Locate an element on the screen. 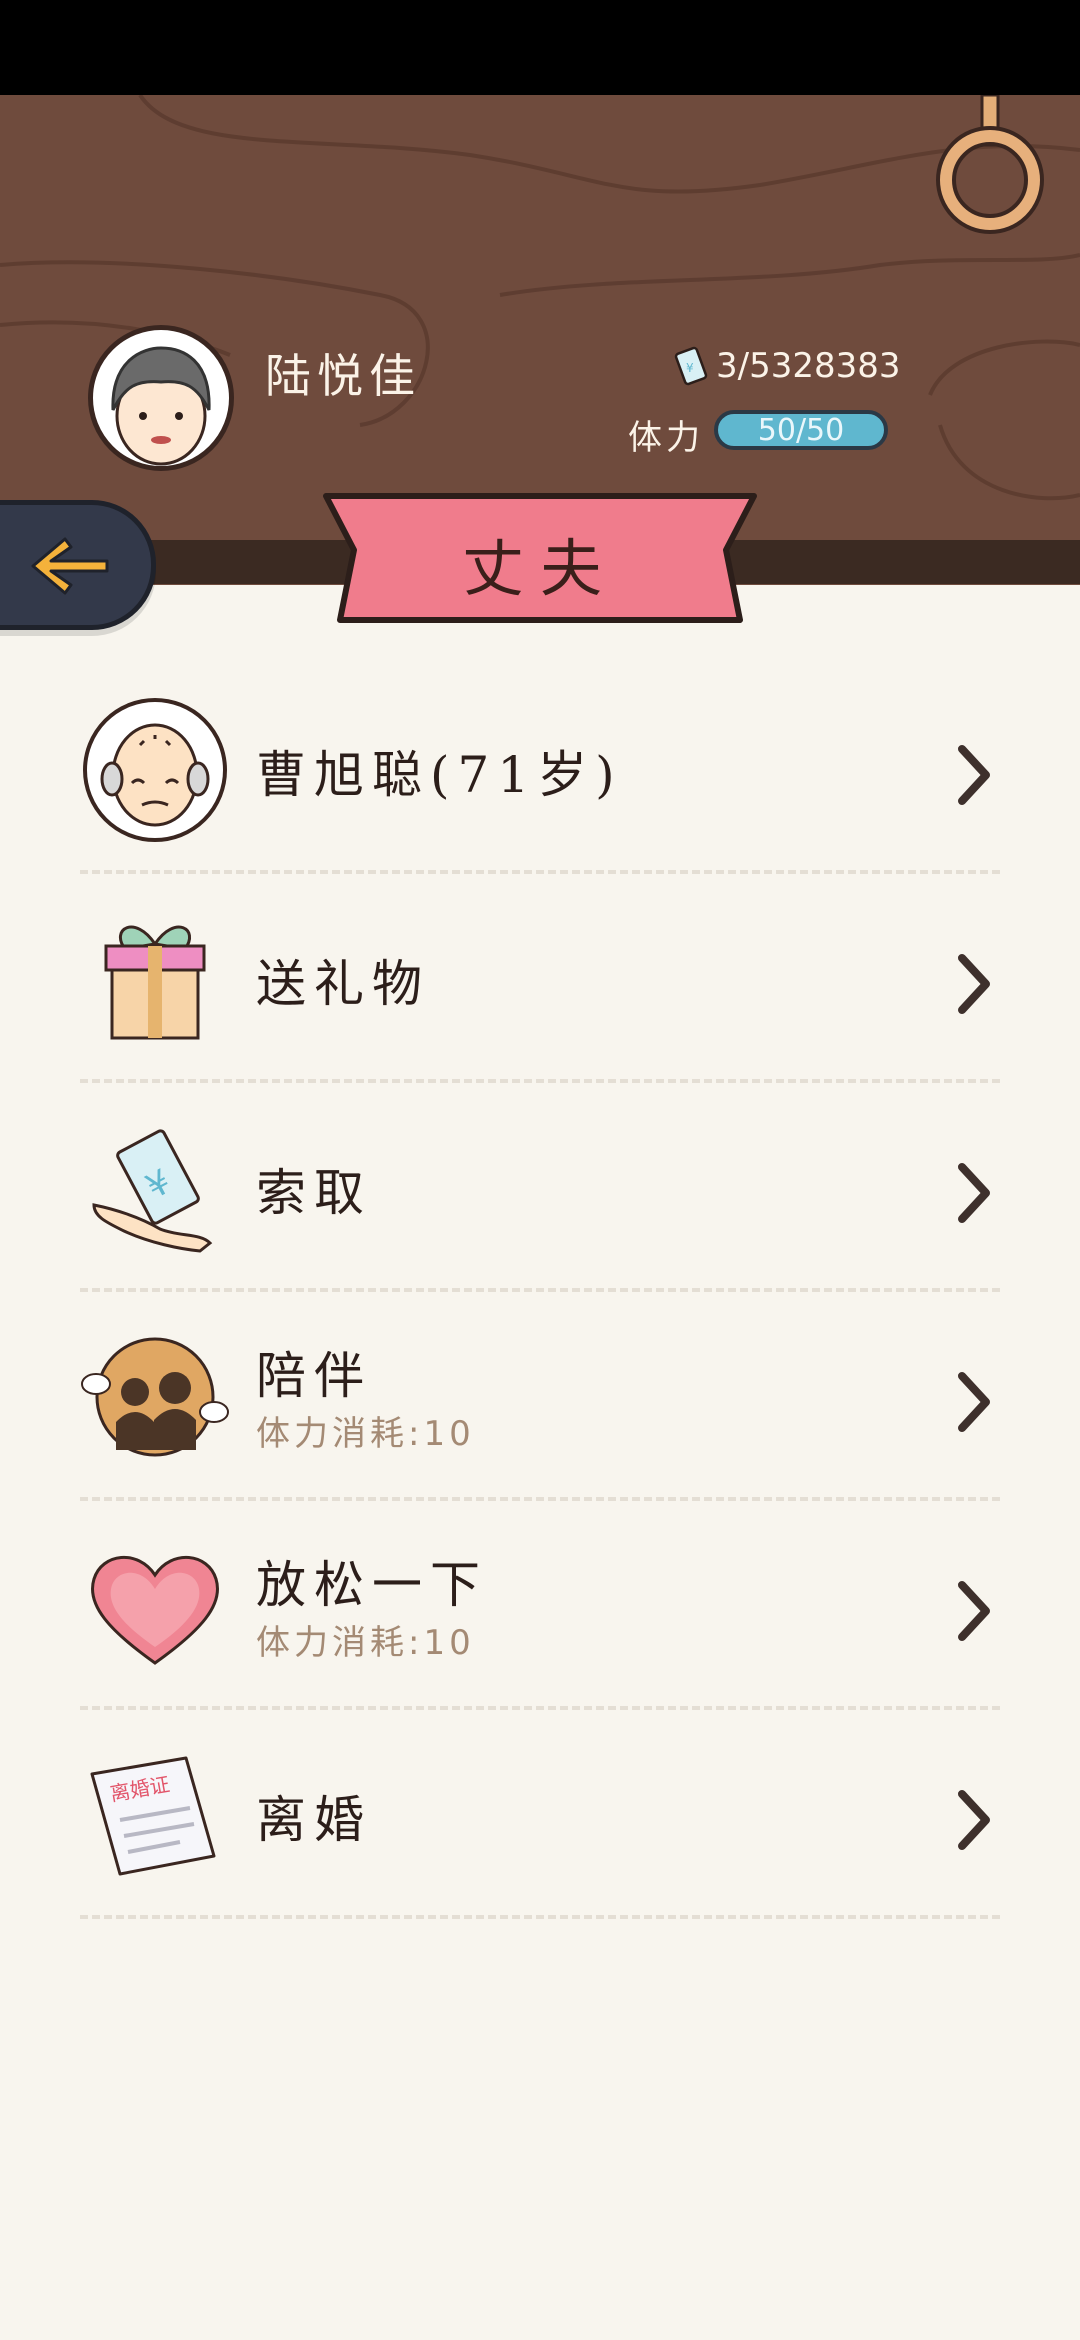  divorce-certificate-icon: 离婚证 is located at coordinates (153, 1816).